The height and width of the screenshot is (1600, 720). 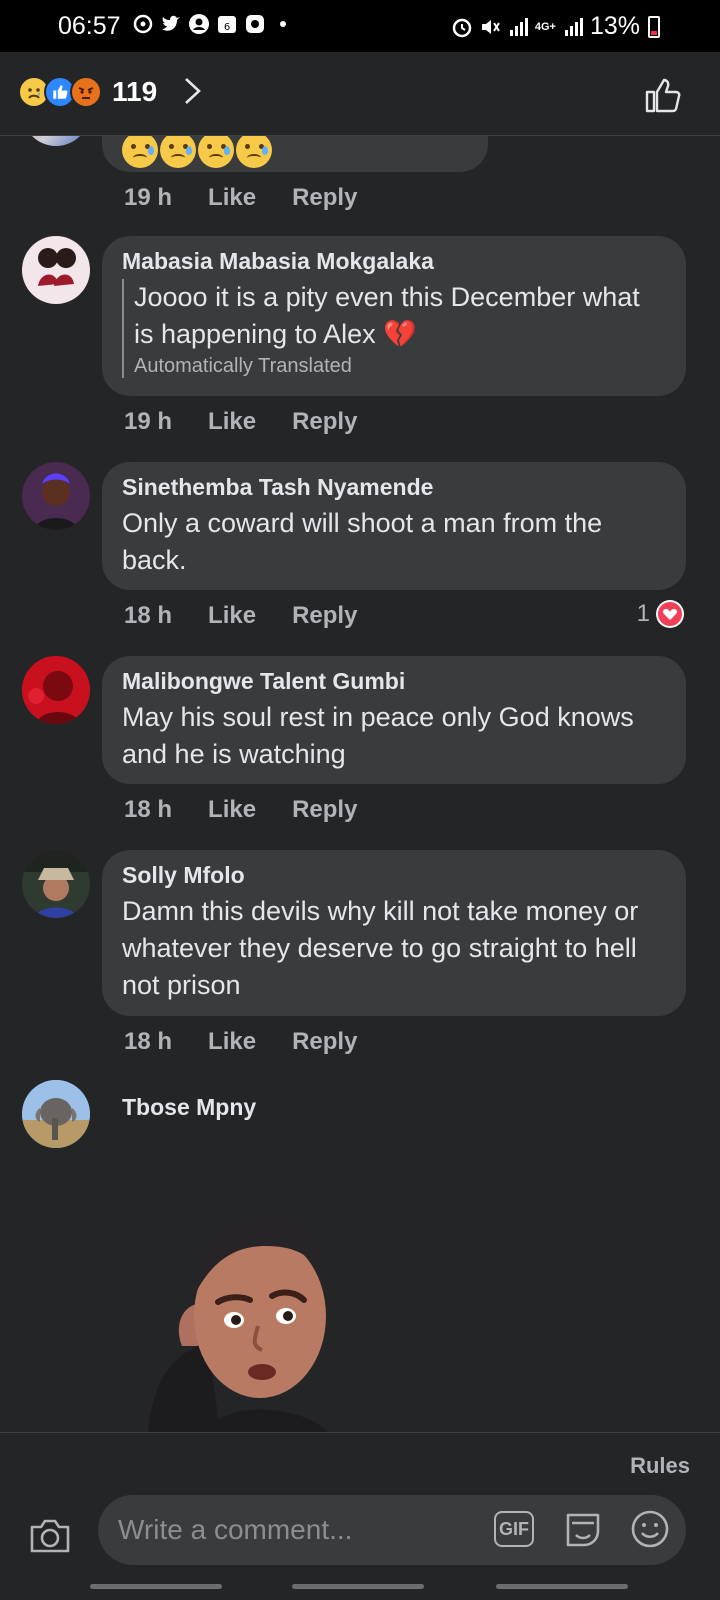 I want to click on home-button, so click(x=358, y=1586).